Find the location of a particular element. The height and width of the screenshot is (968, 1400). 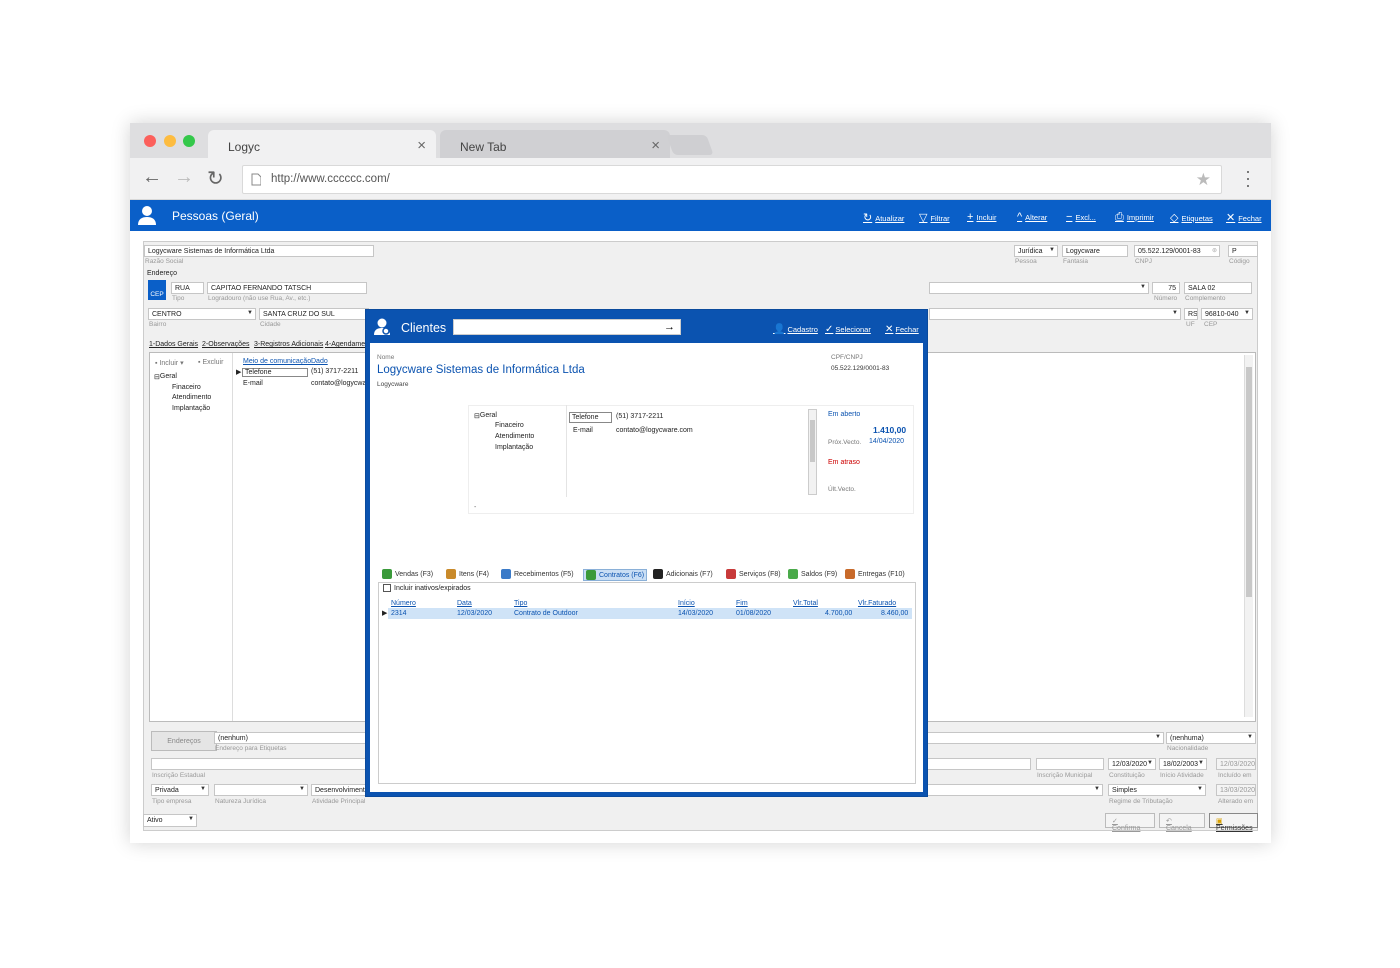

col-numero: Número is located at coordinates (403, 603).